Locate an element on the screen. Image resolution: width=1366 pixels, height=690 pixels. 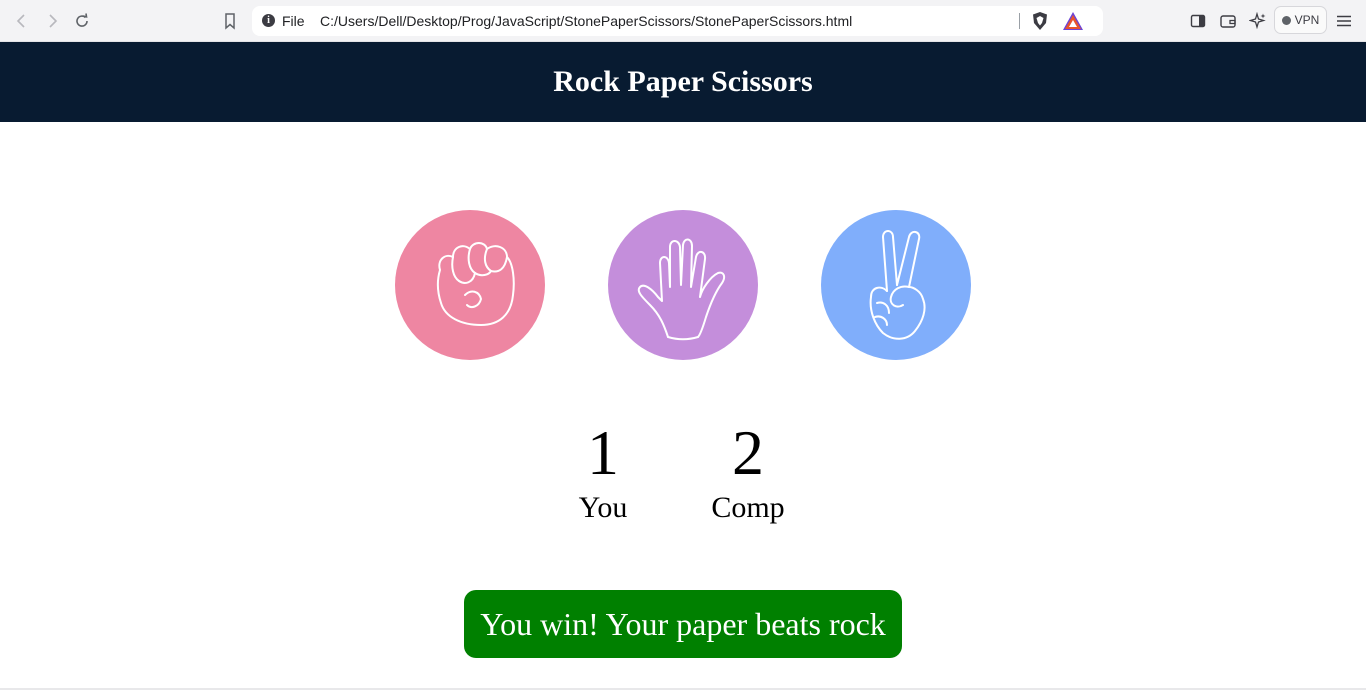
user-score: 1 is located at coordinates (603, 452).